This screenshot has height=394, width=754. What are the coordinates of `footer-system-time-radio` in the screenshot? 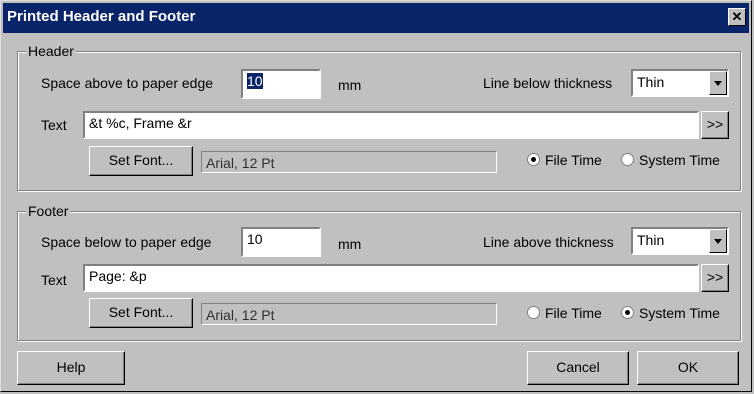 It's located at (627, 312).